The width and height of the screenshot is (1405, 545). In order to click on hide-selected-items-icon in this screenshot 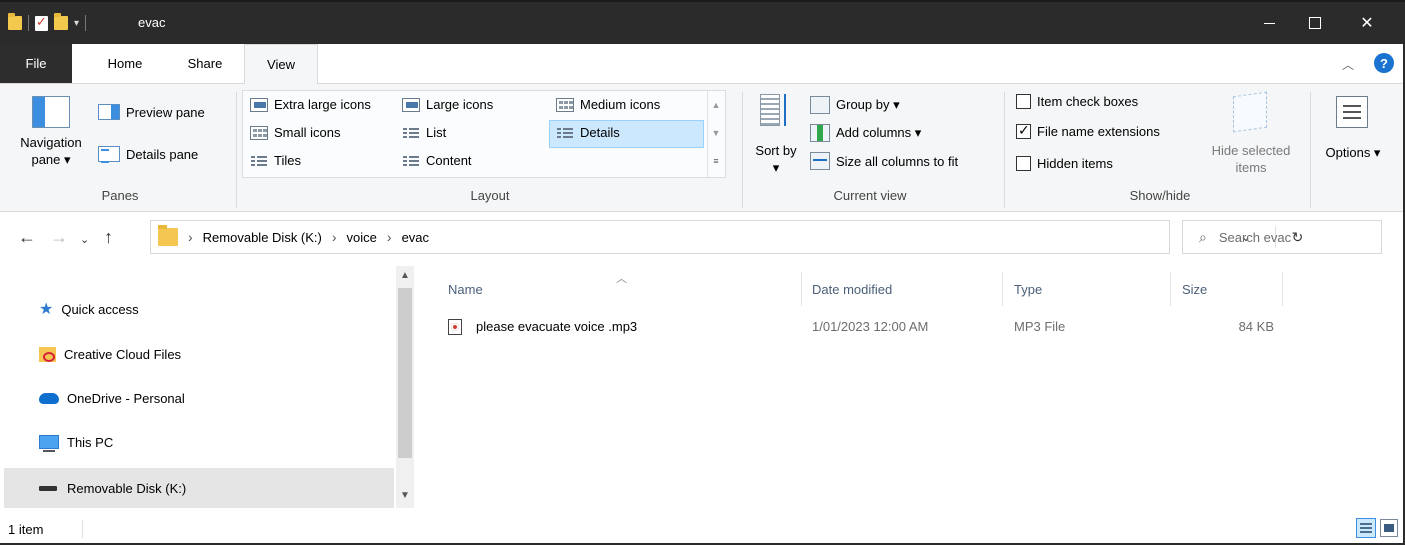, I will do `click(1250, 112)`.